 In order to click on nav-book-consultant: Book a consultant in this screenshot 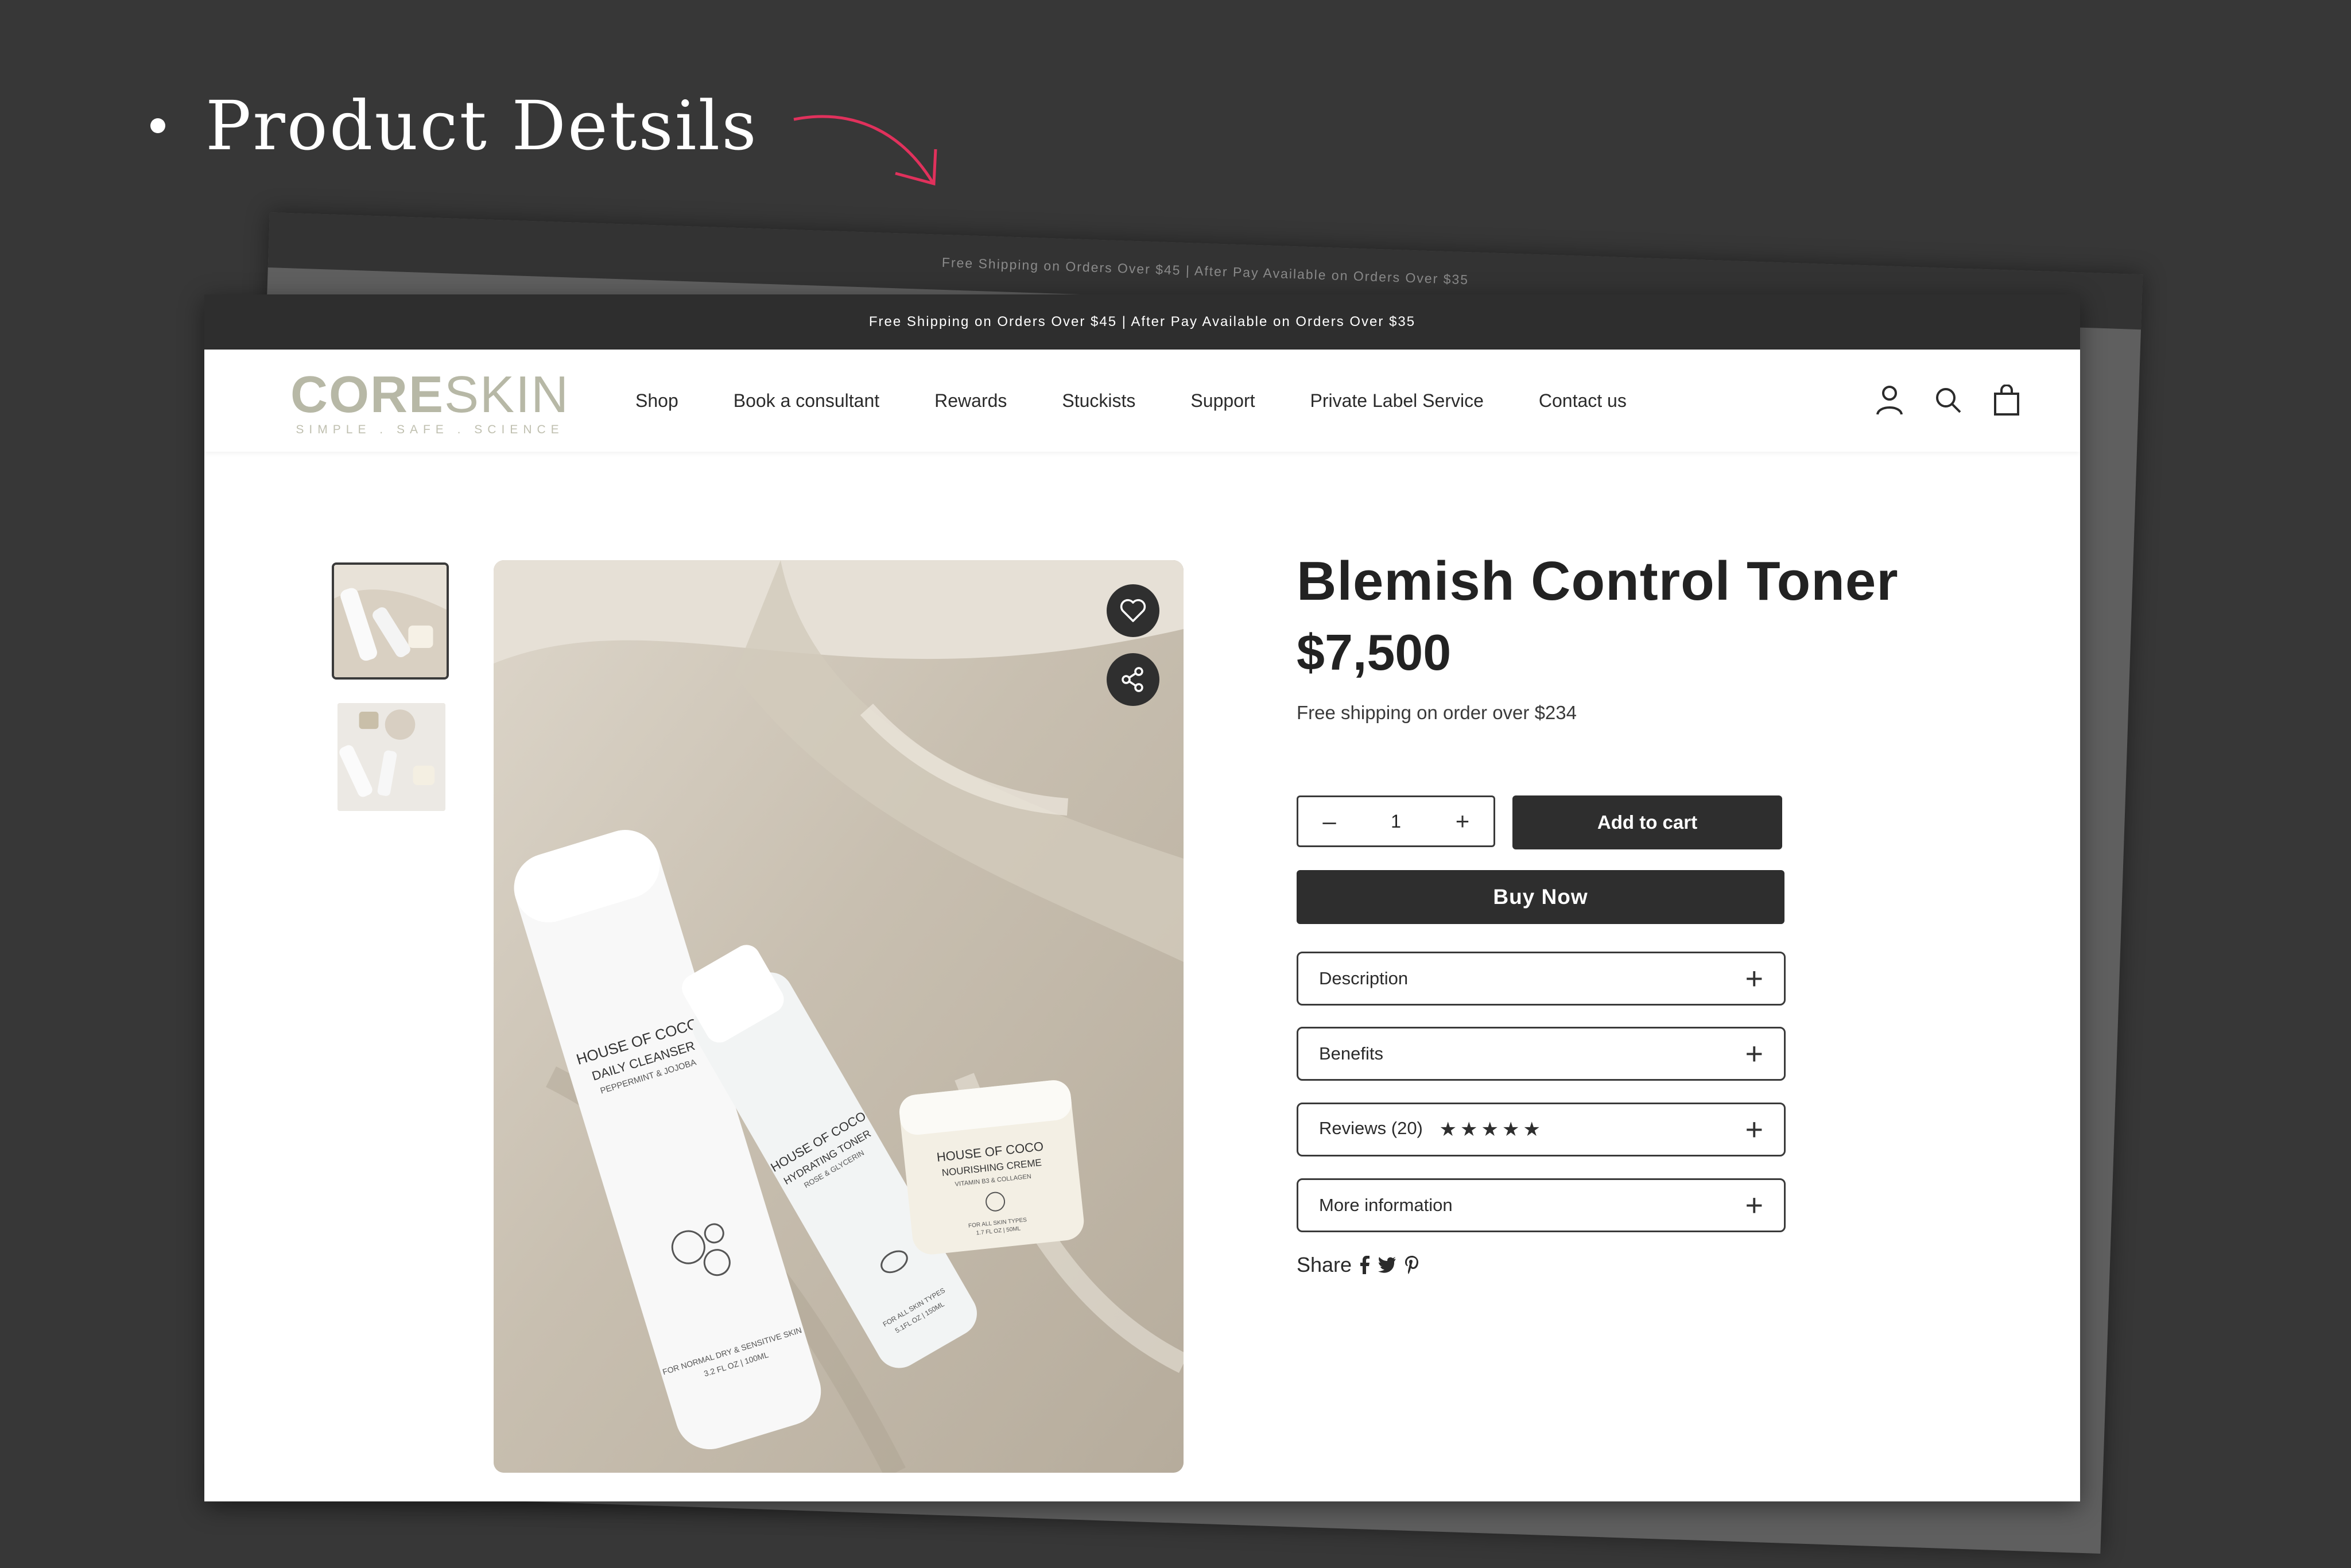, I will do `click(806, 401)`.